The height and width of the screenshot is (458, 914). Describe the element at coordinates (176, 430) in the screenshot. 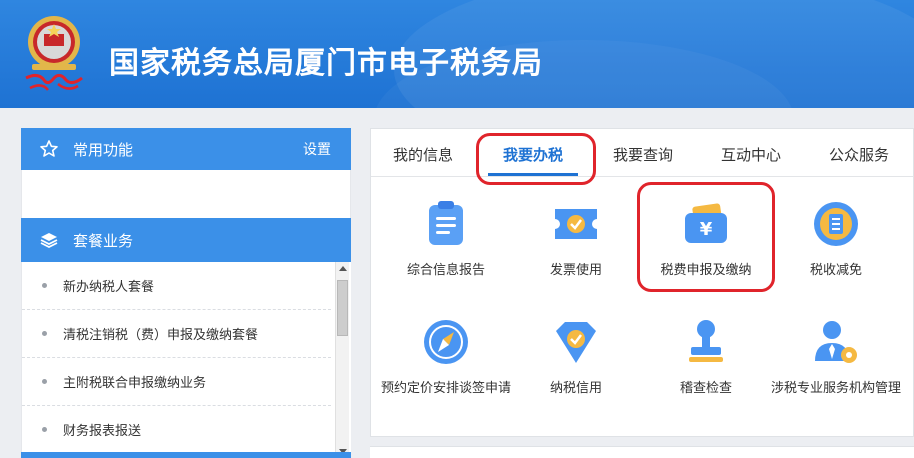

I see `list-item: 财务报表报送` at that location.